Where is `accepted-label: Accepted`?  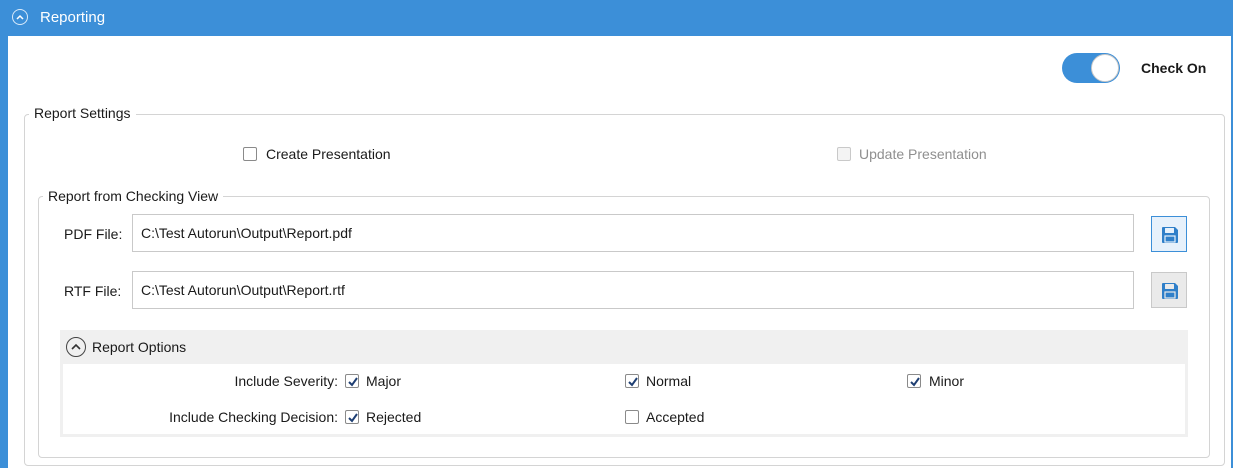
accepted-label: Accepted is located at coordinates (675, 417).